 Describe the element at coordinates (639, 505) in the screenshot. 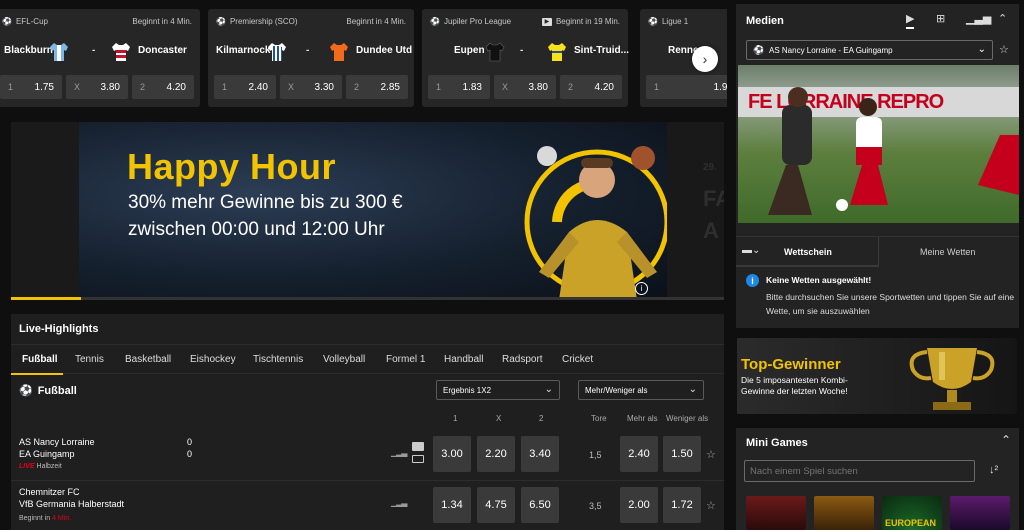

I see `odd-button-over: 2.00` at that location.